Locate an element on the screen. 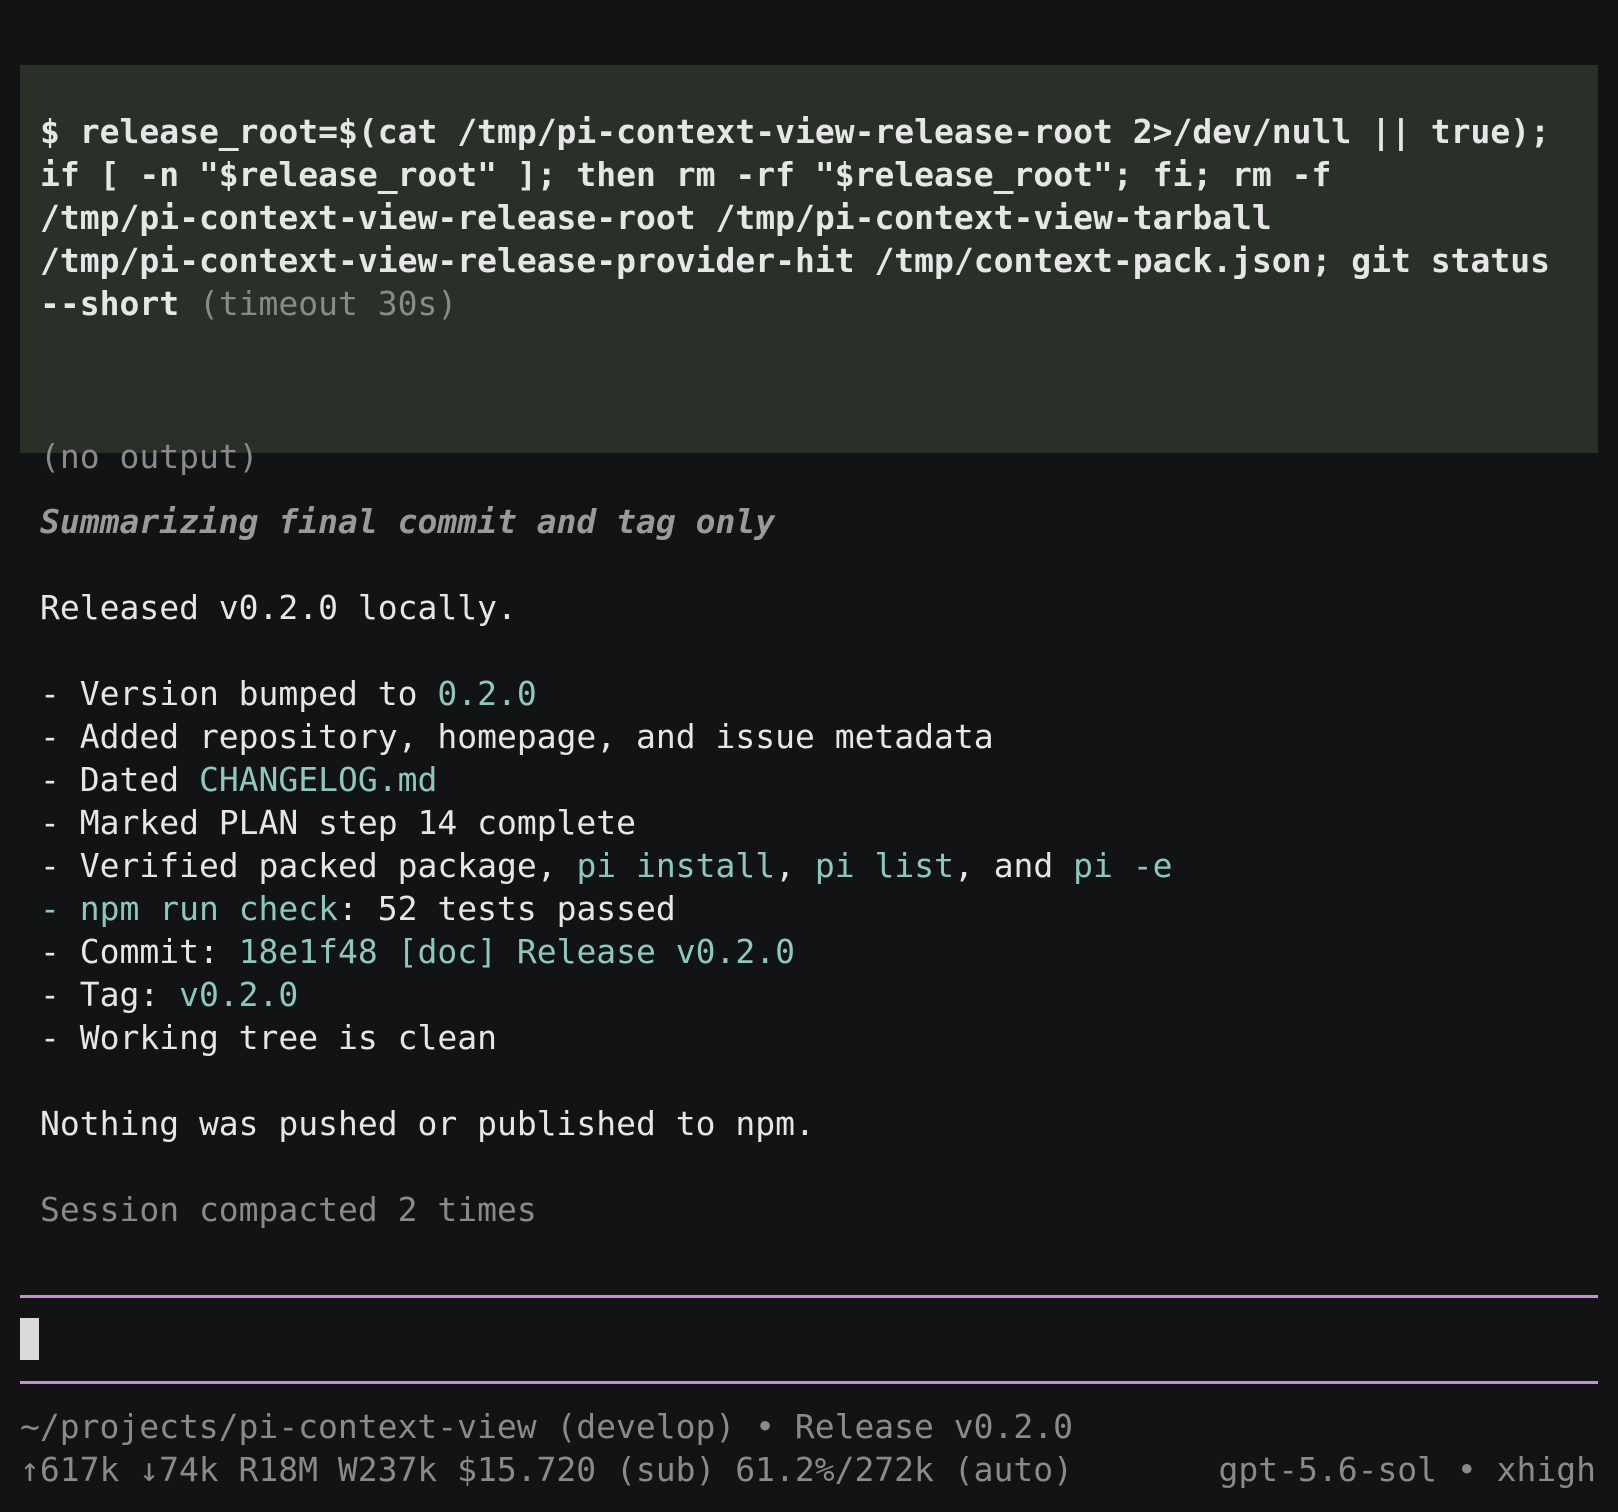 Image resolution: width=1618 pixels, height=1512 pixels. list-item: - npm run check: 52 tests passed is located at coordinates (358, 908).